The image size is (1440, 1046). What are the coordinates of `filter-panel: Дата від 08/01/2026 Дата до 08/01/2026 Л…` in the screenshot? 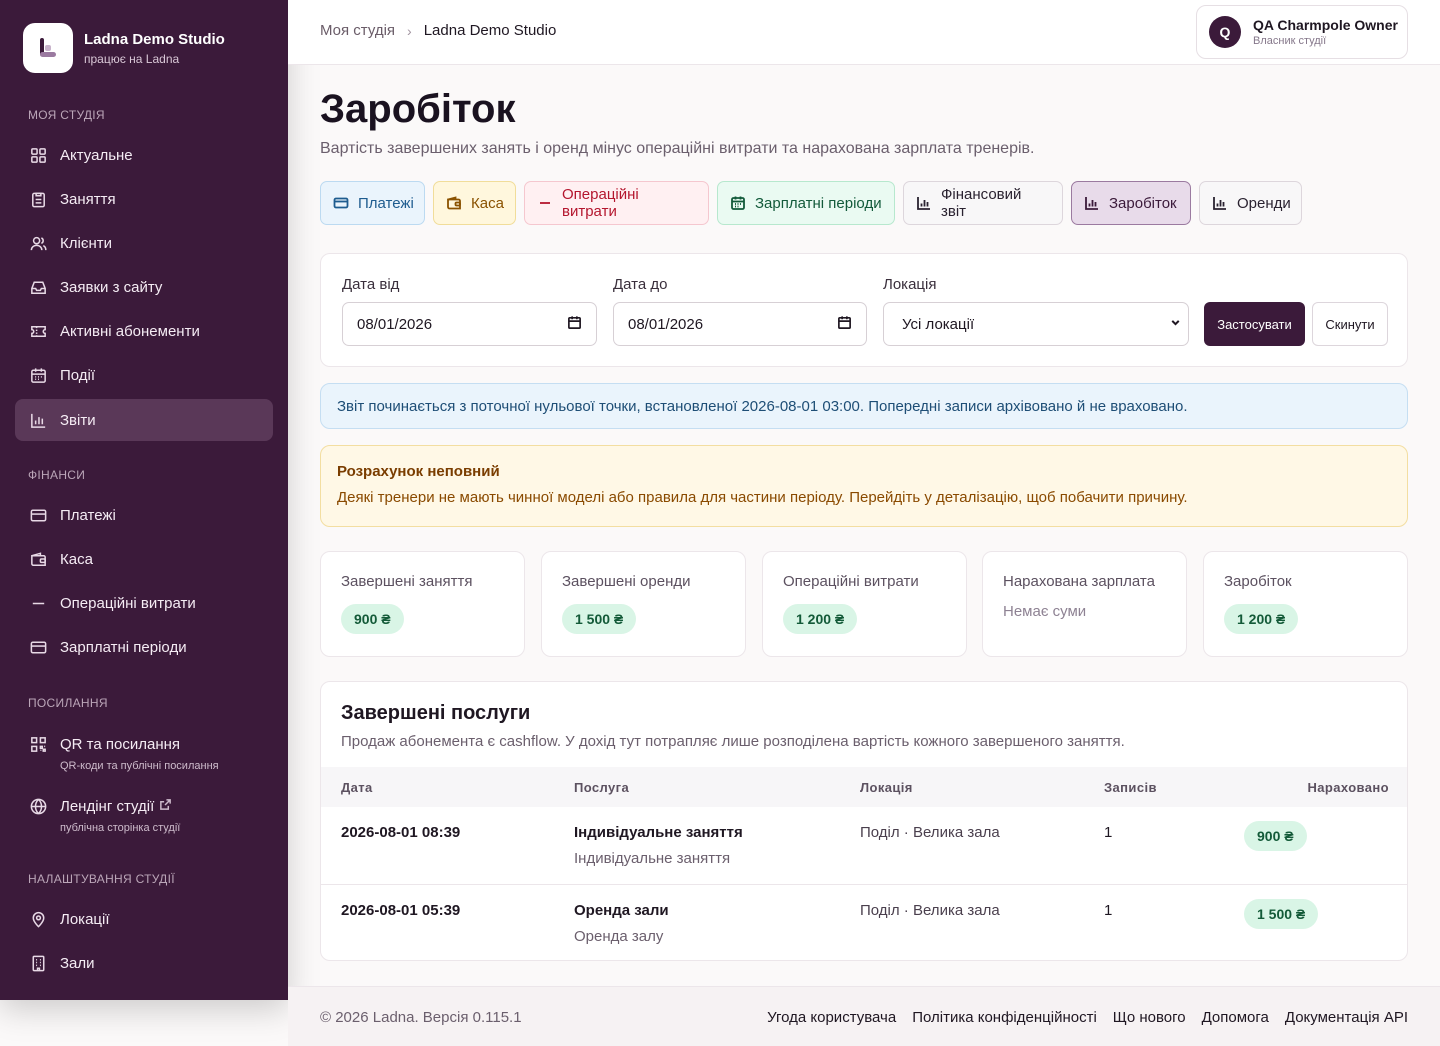 It's located at (864, 310).